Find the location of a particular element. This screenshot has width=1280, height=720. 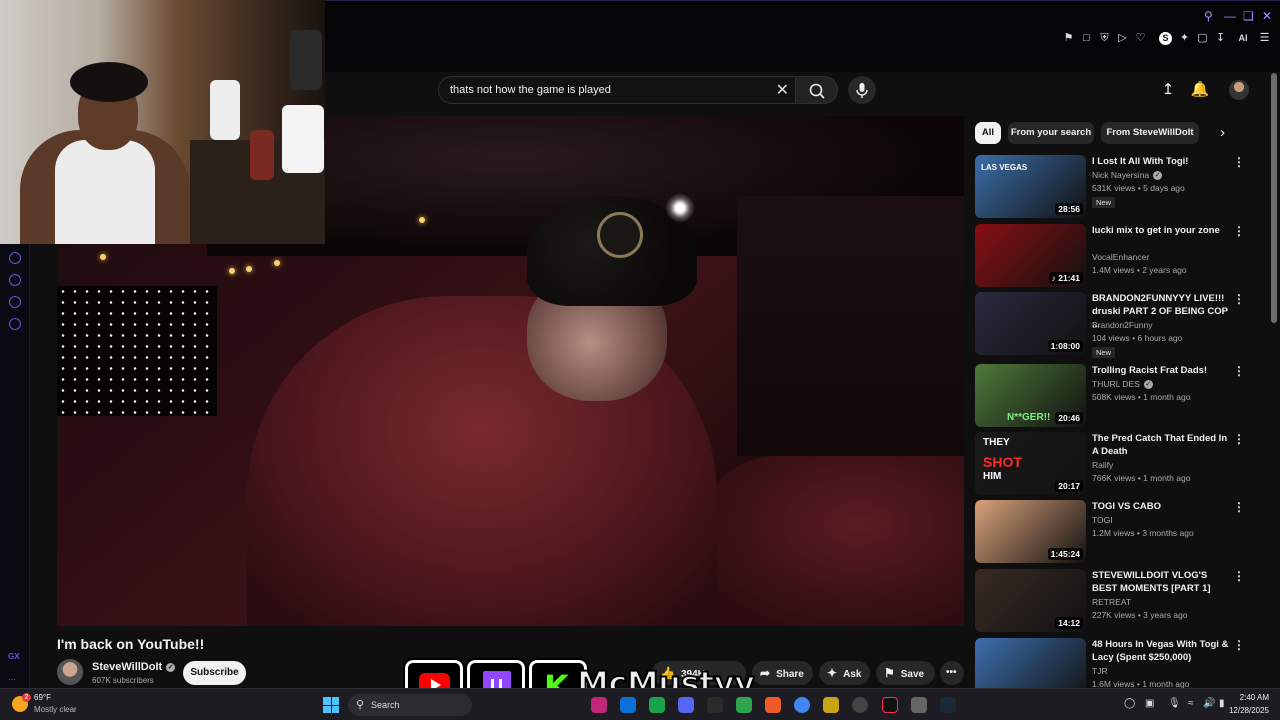

player-icon: ▷ is located at coordinates (1122, 38).